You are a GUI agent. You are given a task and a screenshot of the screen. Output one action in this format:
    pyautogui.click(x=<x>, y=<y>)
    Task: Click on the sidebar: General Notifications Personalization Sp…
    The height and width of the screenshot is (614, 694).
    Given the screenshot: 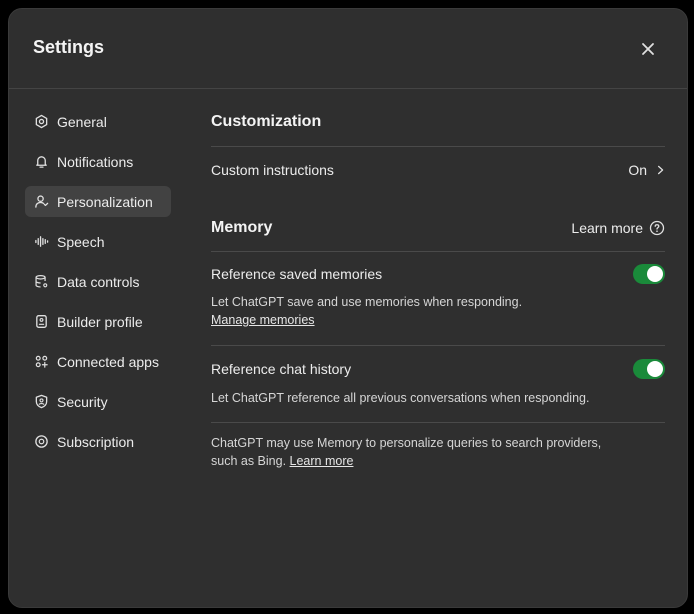 What is the action you would take?
    pyautogui.click(x=98, y=286)
    